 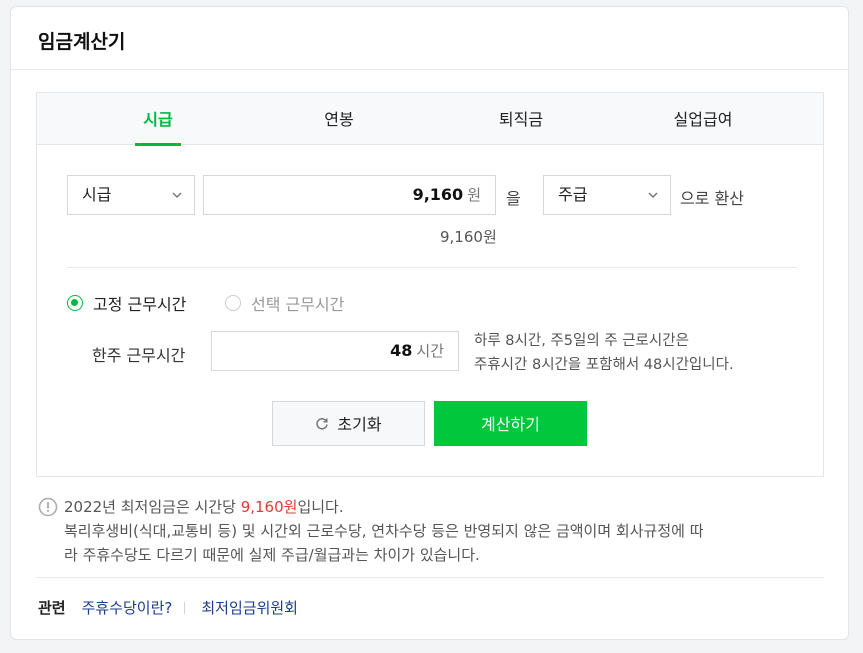 What do you see at coordinates (233, 303) in the screenshot?
I see `radio-unchecked-icon` at bounding box center [233, 303].